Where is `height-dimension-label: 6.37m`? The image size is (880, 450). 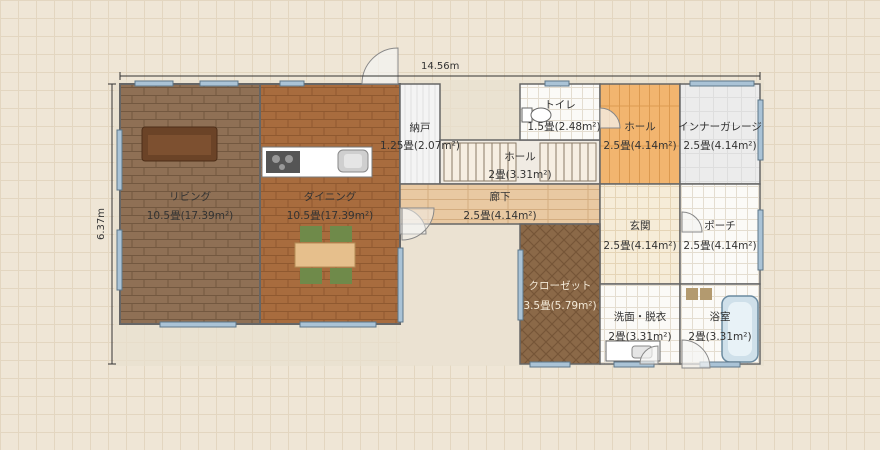
height-dimension-label: 6.37m is located at coordinates (101, 224).